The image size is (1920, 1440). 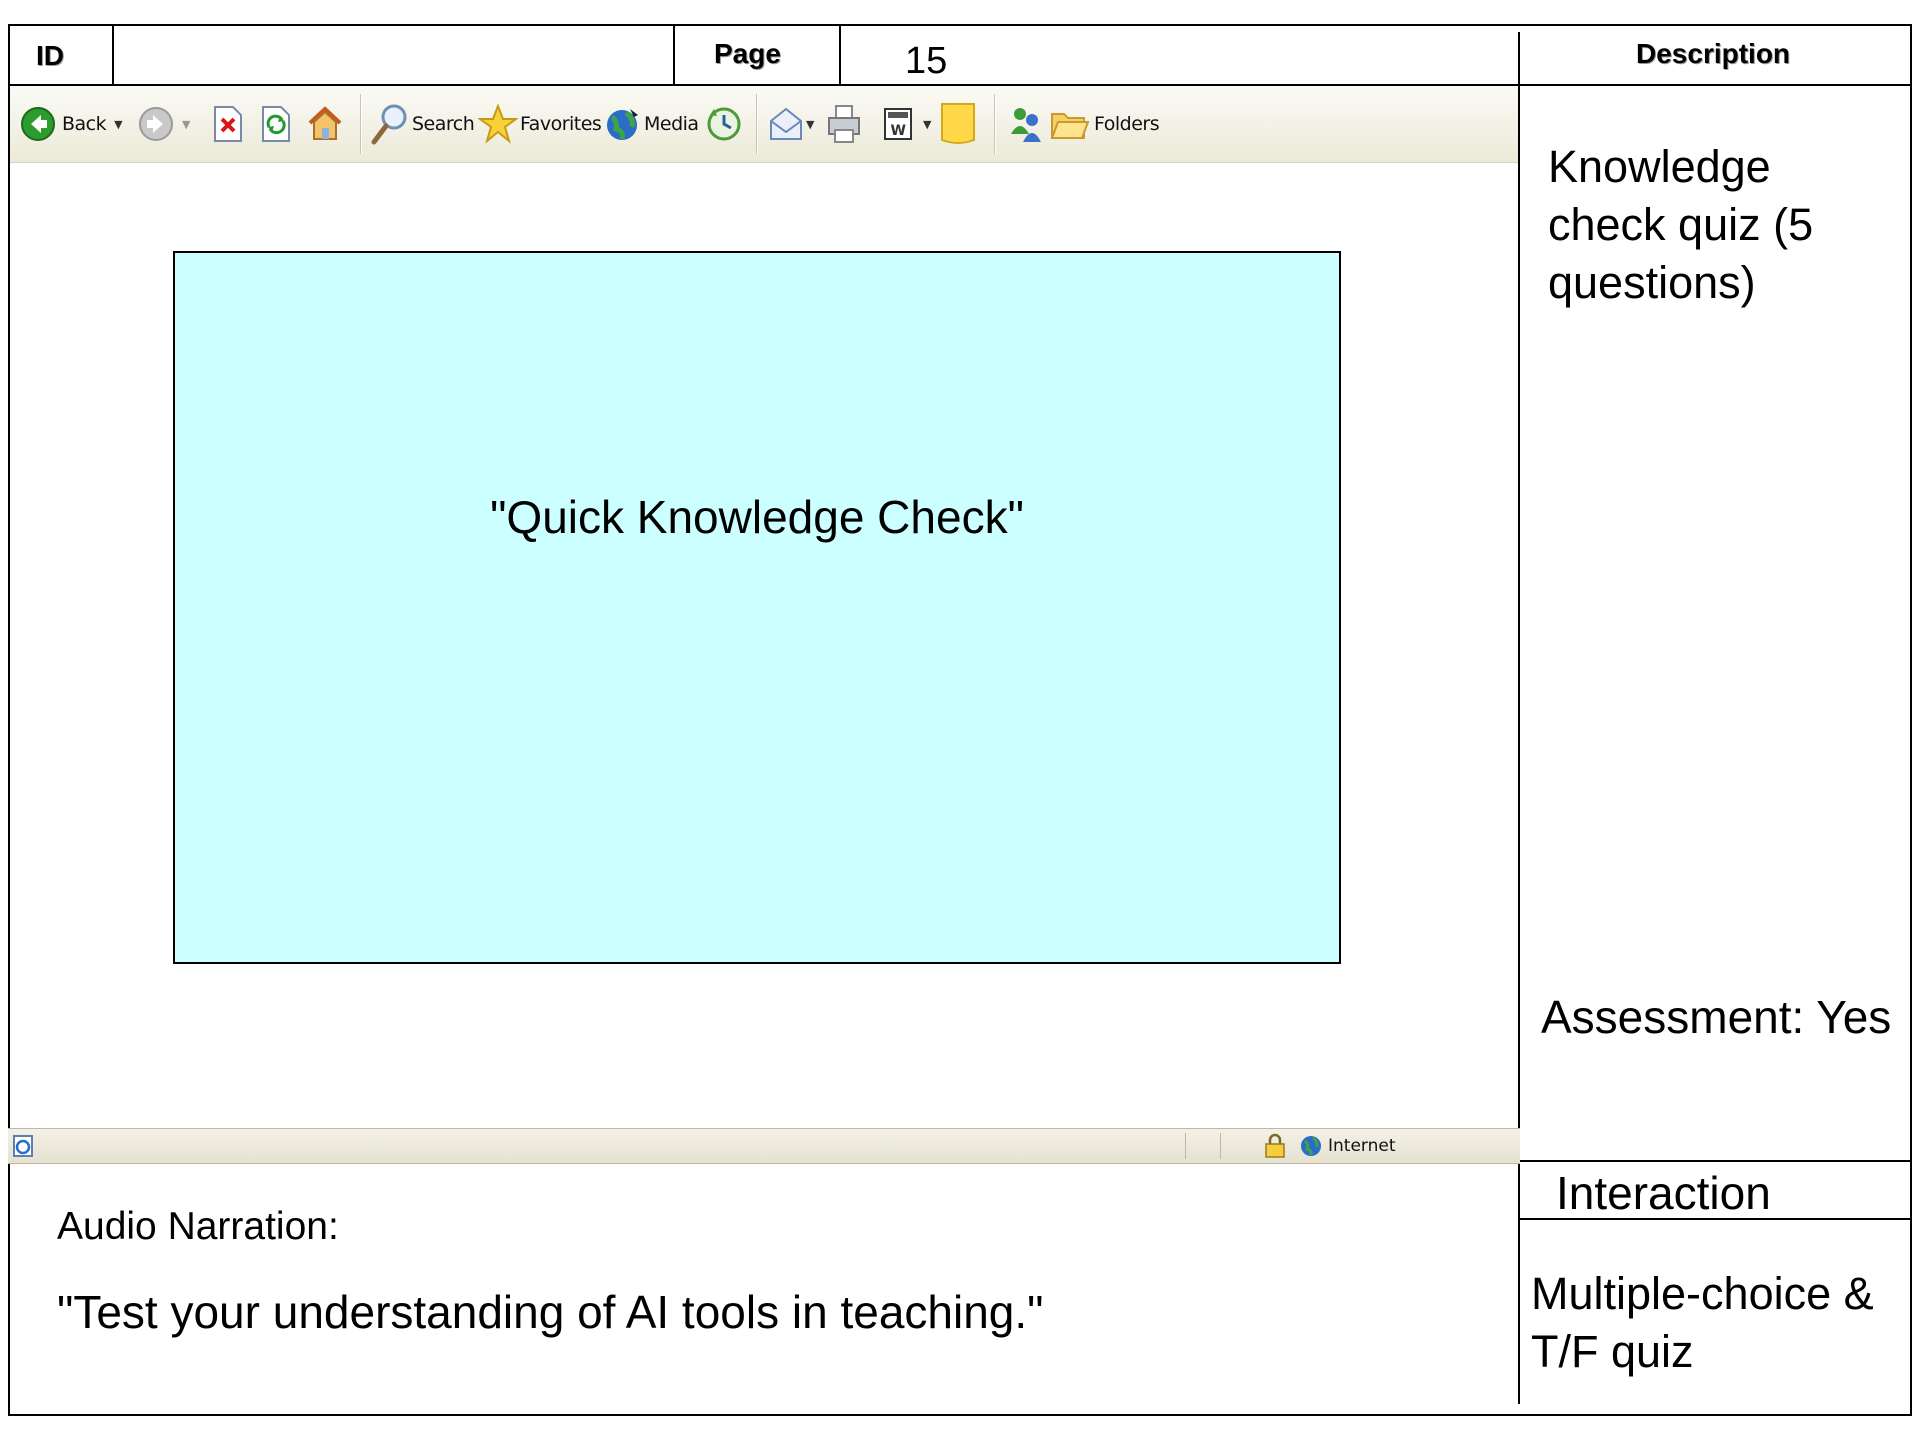 I want to click on media-button: Media, so click(x=651, y=124).